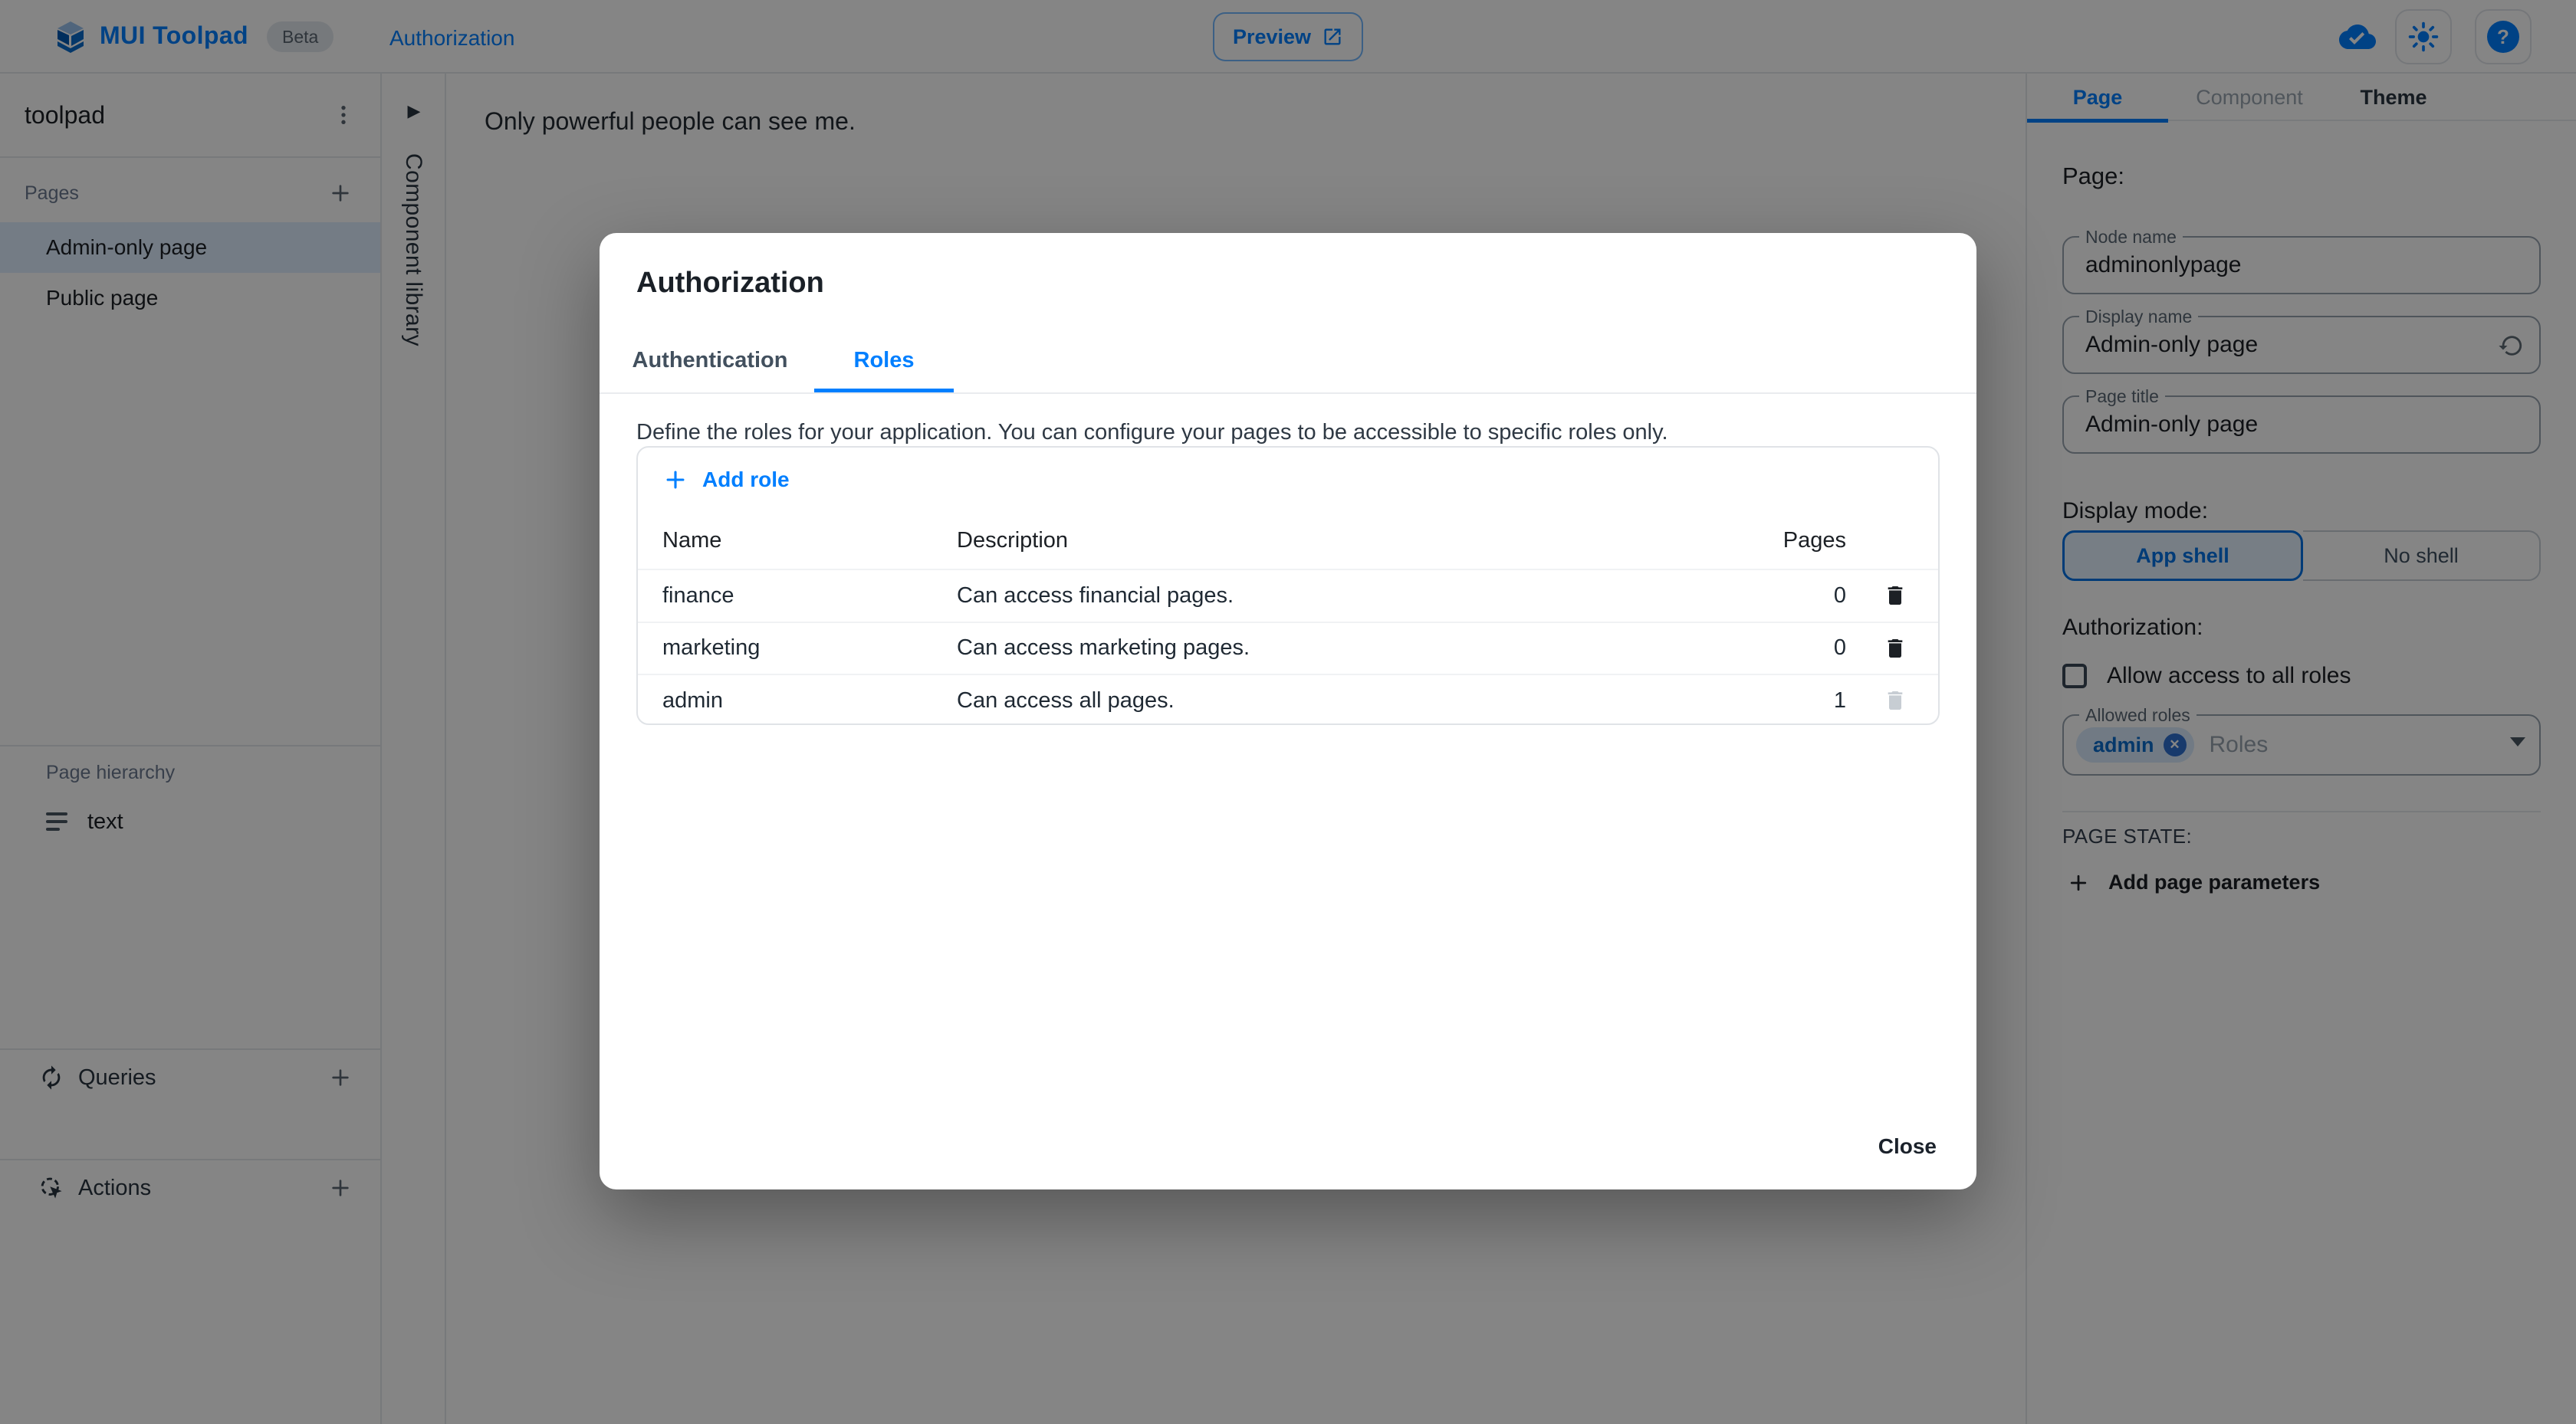 The height and width of the screenshot is (1424, 2576). What do you see at coordinates (1103, 648) in the screenshot?
I see `role-description: Can access marketing pages.` at bounding box center [1103, 648].